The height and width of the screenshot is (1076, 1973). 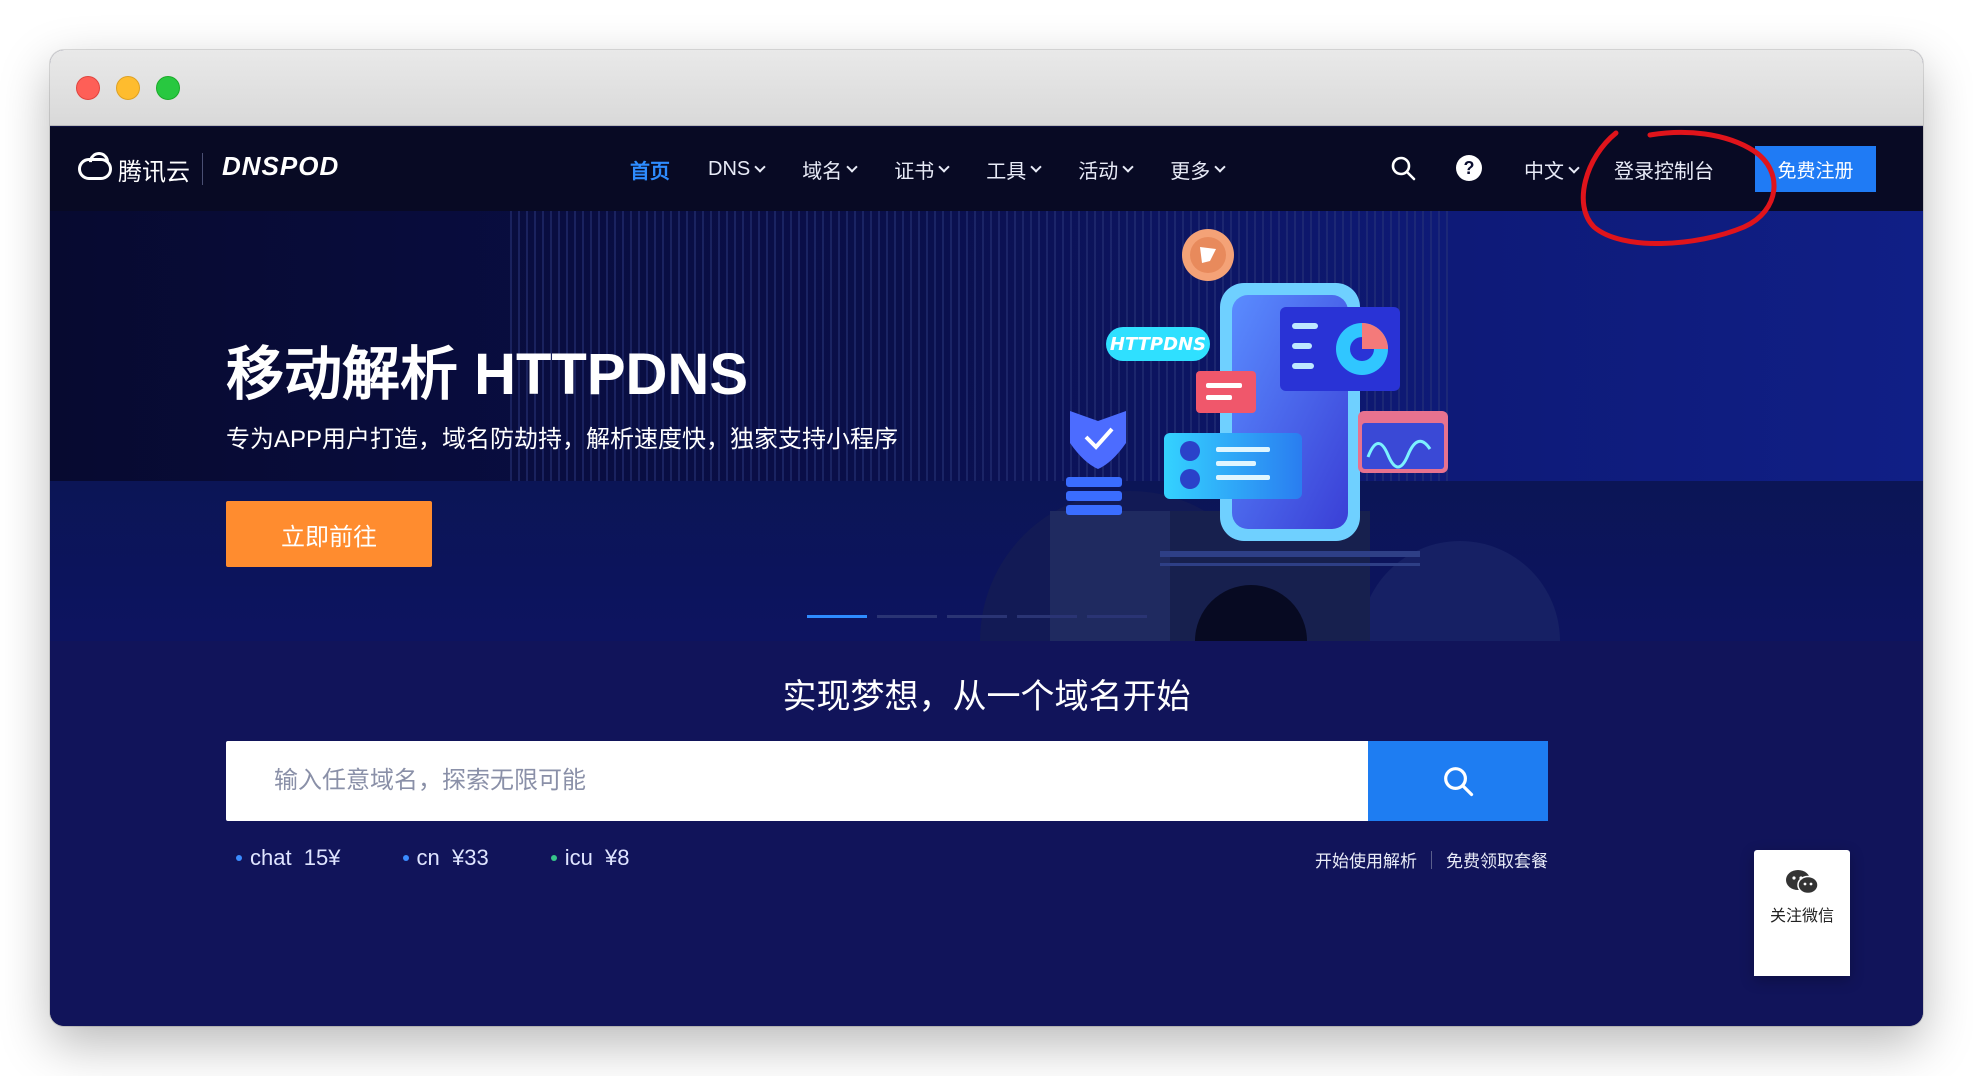 I want to click on login-console-link: 登录控制台, so click(x=1664, y=169).